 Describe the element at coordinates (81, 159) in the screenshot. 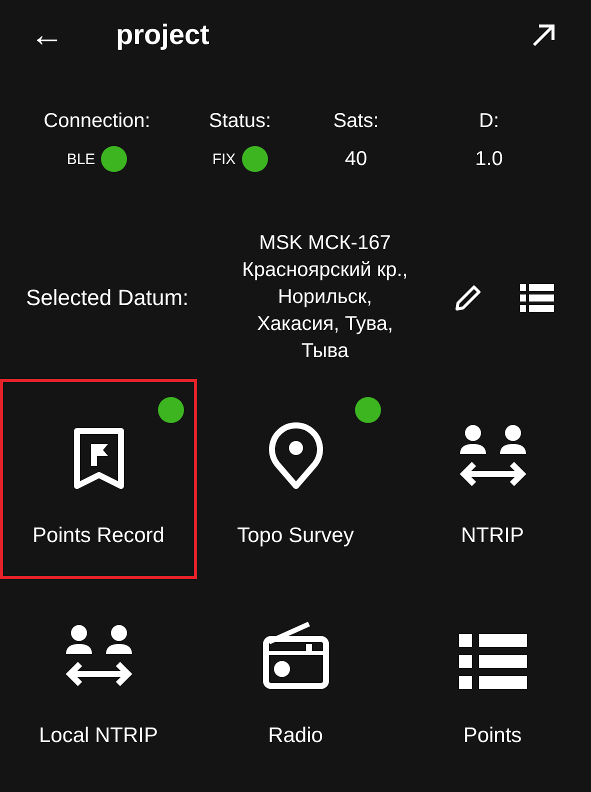

I see `status-value: BLE` at that location.